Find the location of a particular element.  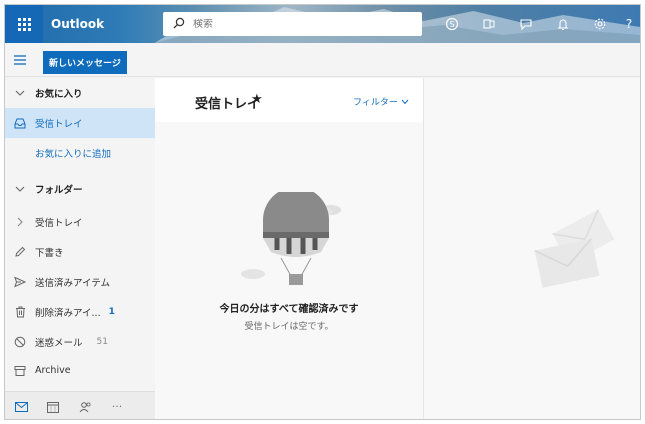

inbox-icon is located at coordinates (20, 123).